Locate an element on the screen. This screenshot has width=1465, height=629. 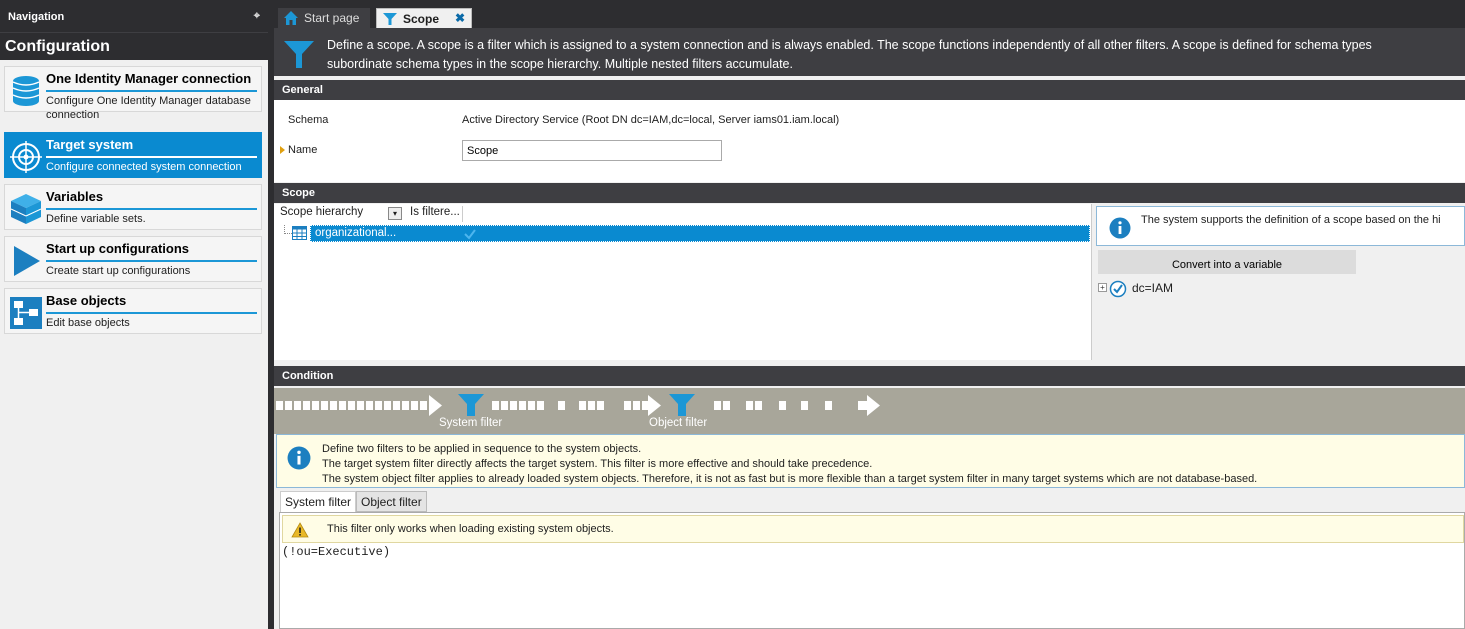
required-marker-icon is located at coordinates (282, 150).